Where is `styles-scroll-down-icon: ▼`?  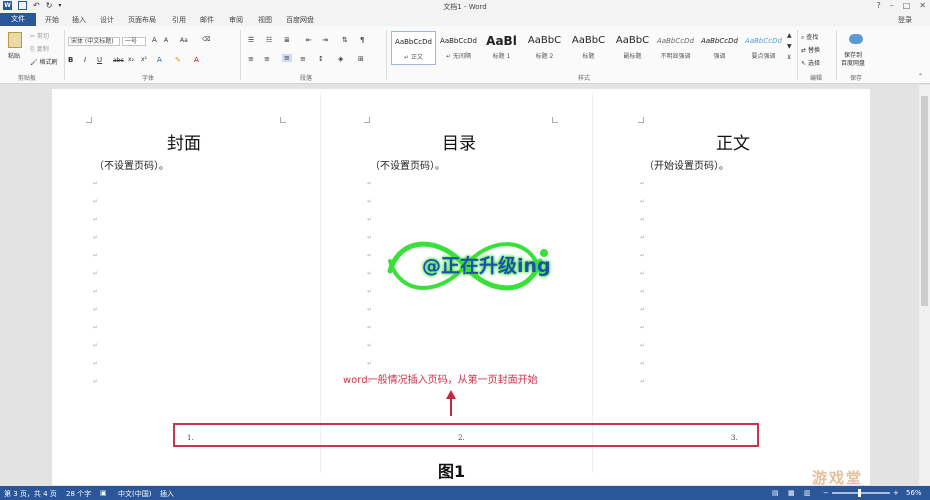
styles-scroll-down-icon: ▼ is located at coordinates (789, 46).